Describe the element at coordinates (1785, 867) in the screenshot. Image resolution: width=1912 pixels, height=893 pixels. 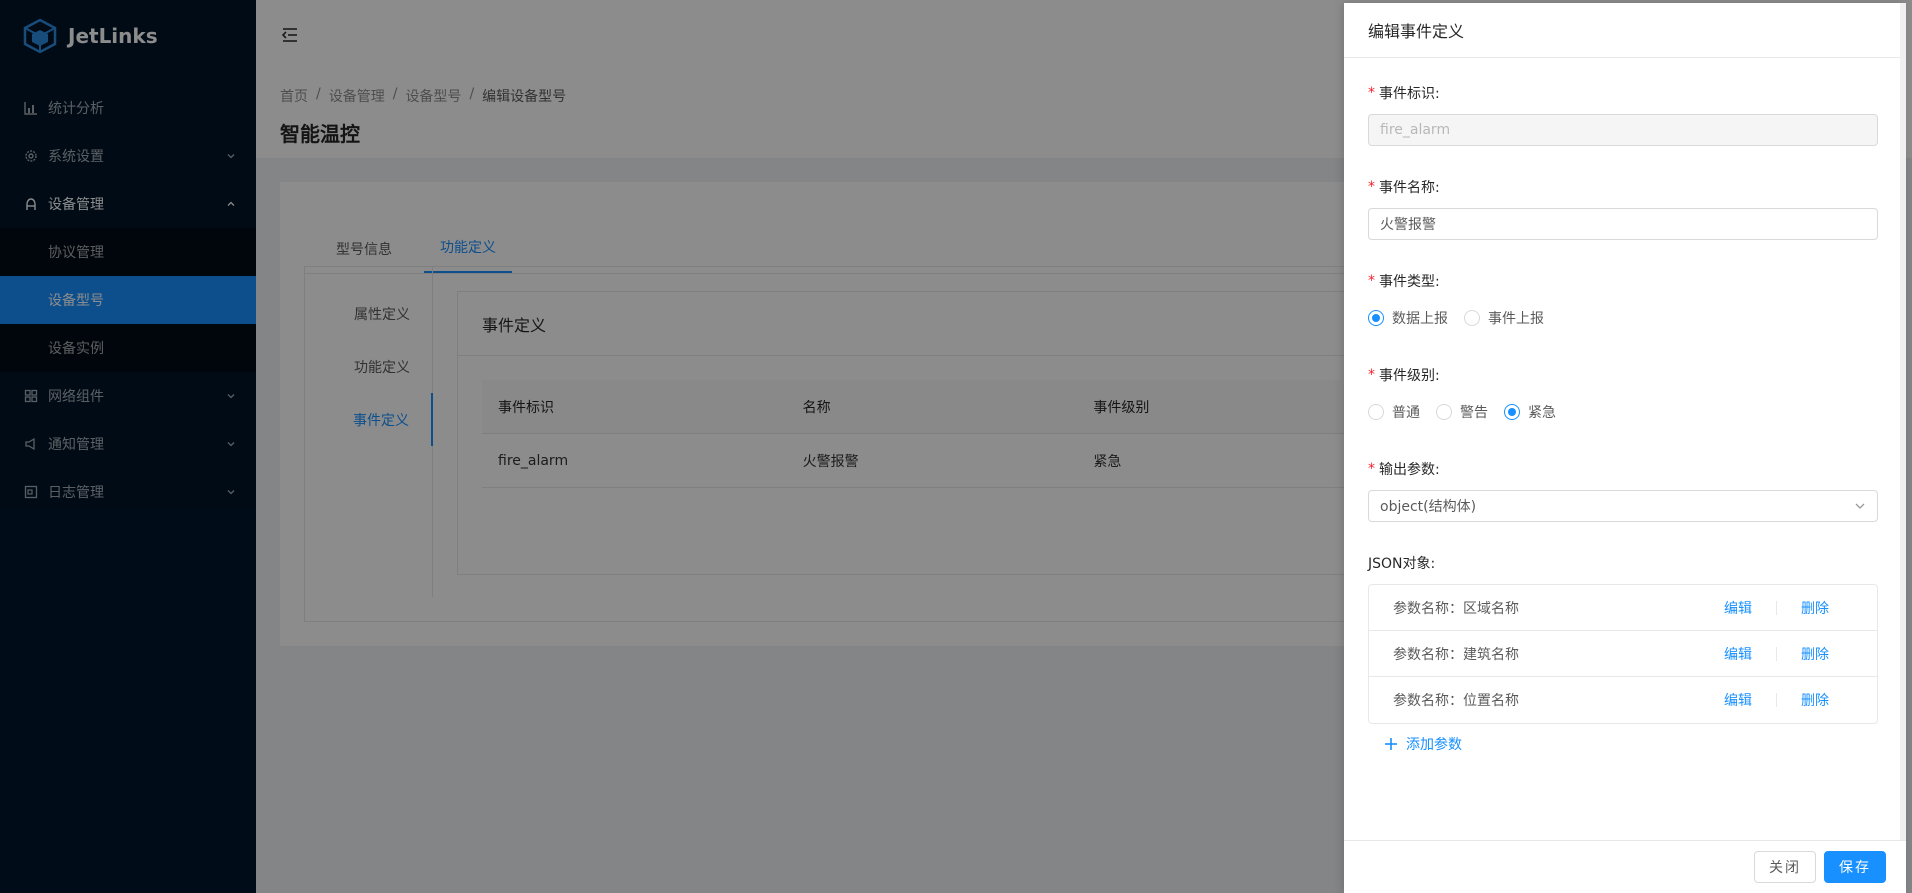
I see `close-button: 关闭` at that location.